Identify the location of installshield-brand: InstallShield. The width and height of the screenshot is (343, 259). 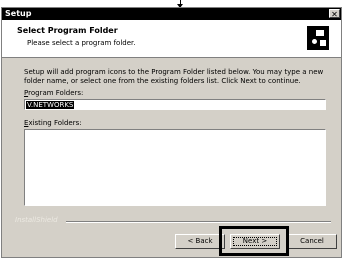
(36, 220).